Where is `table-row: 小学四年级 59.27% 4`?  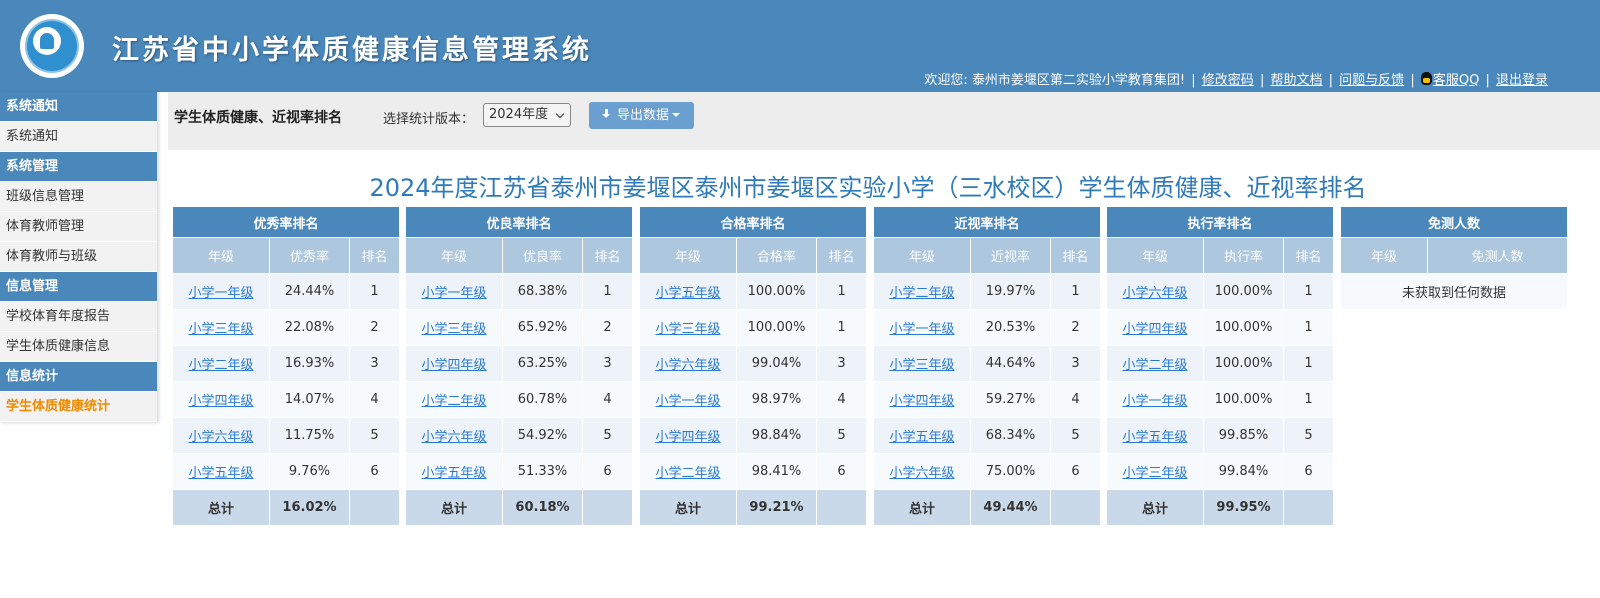
table-row: 小学四年级 59.27% 4 is located at coordinates (987, 399).